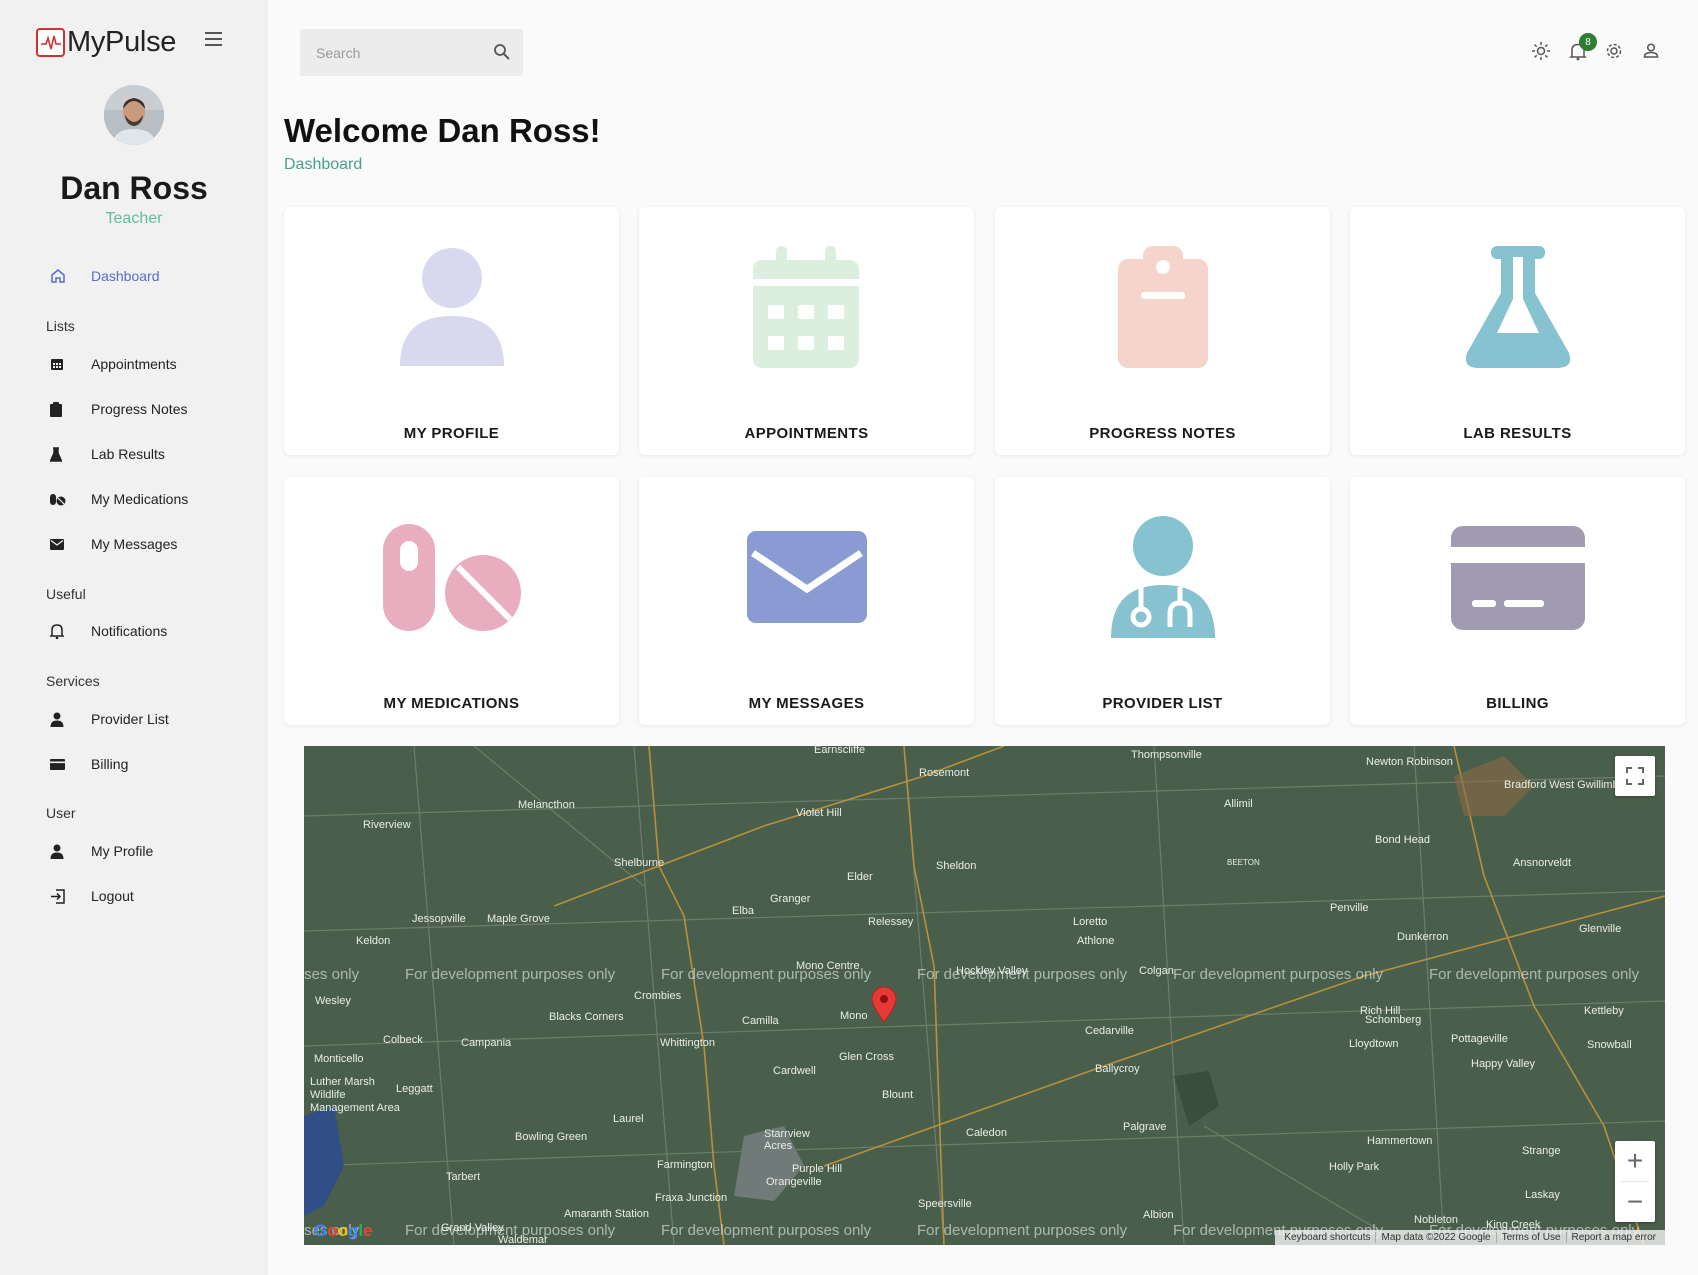 This screenshot has width=1698, height=1275. What do you see at coordinates (1090, 922) in the screenshot?
I see `map-place-label: Loretto` at bounding box center [1090, 922].